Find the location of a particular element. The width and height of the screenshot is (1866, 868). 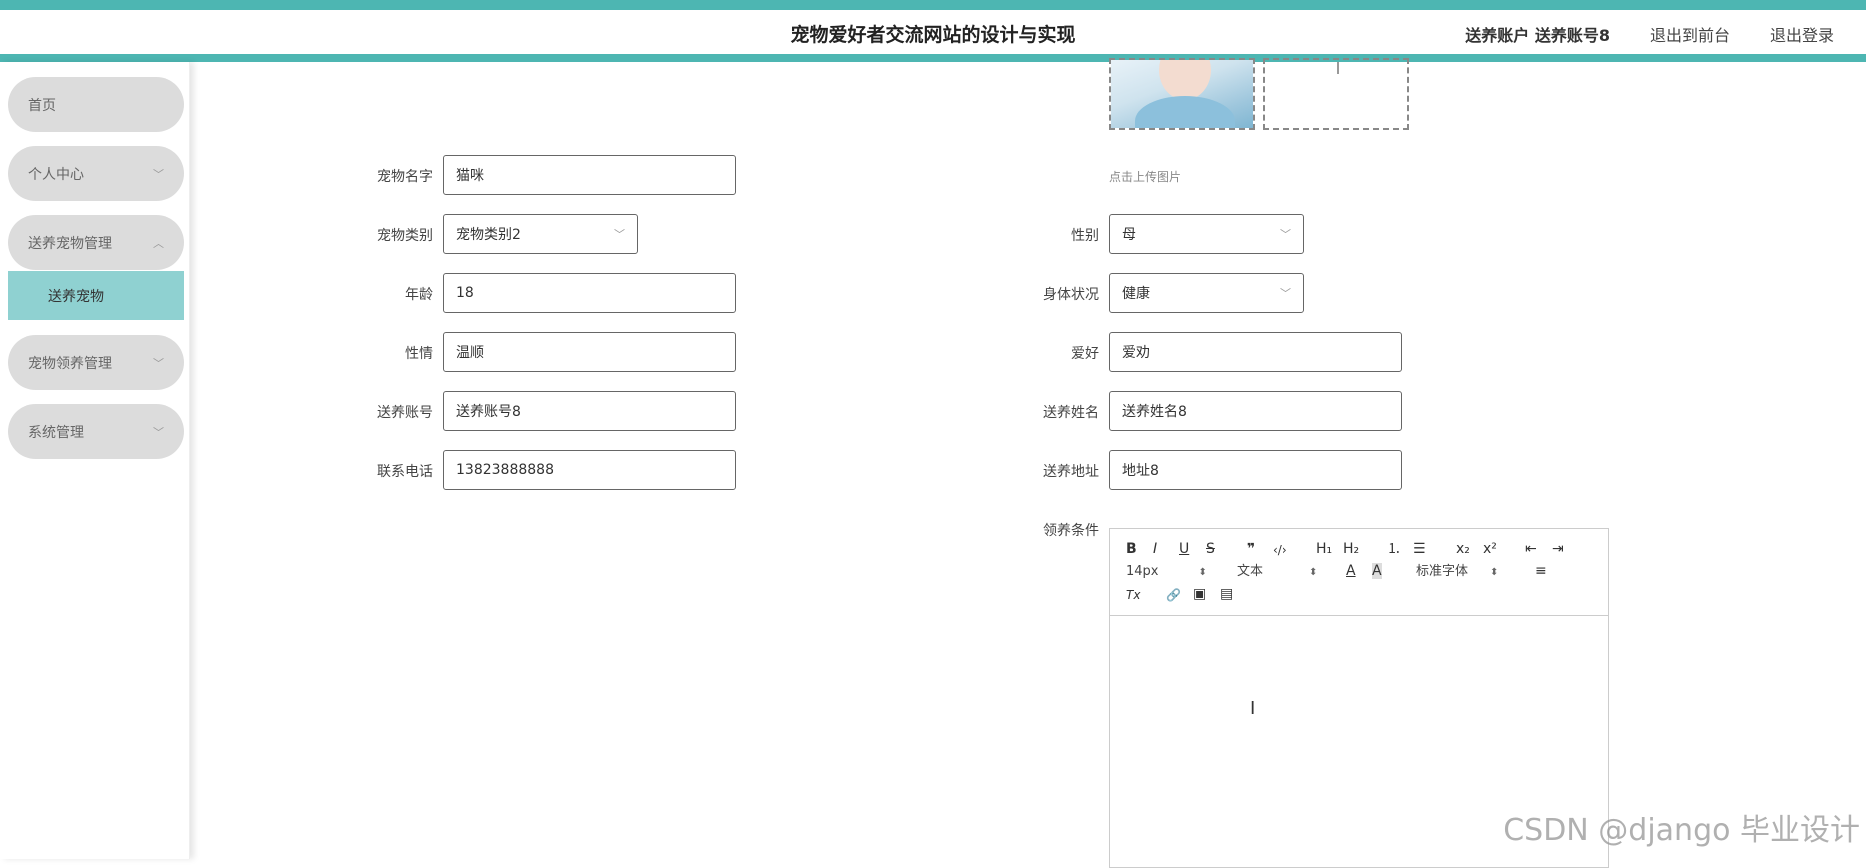

sidebar-item-pet-adopt-management: 宠物领养管理 ﹀ is located at coordinates (96, 362).